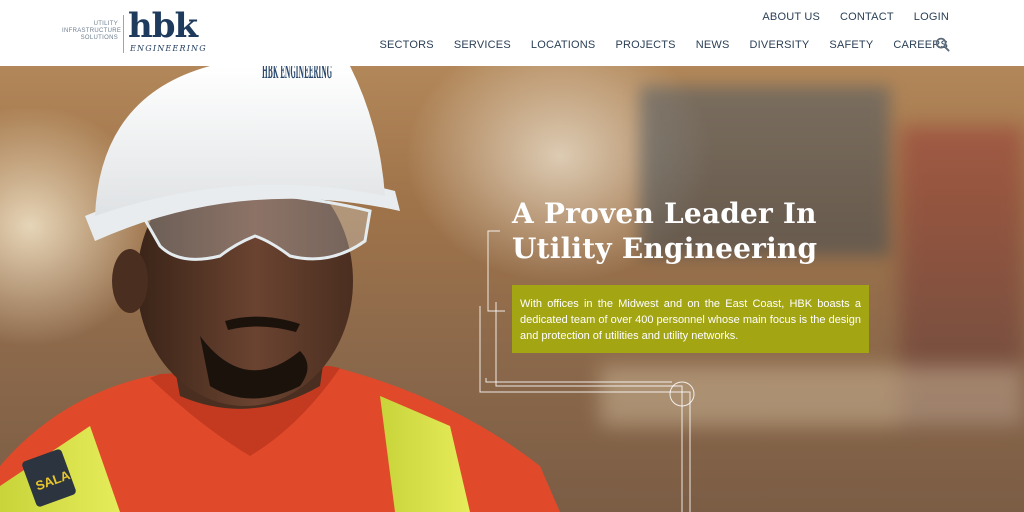 This screenshot has height=512, width=1024. What do you see at coordinates (812, 396) in the screenshot?
I see `hero-background-beam` at bounding box center [812, 396].